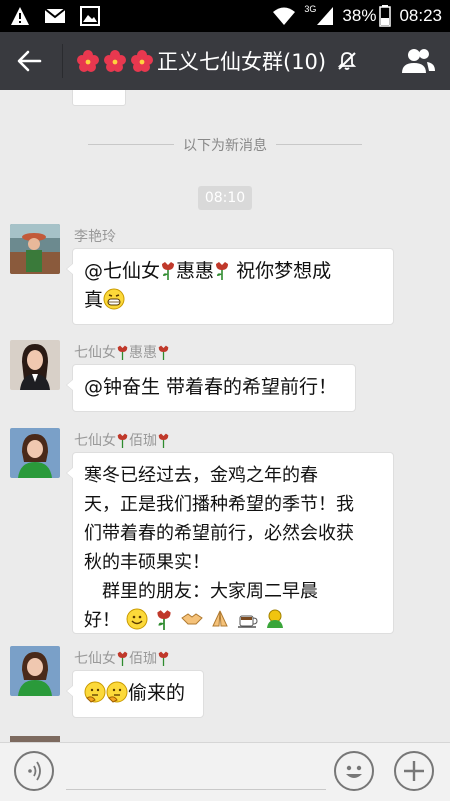  What do you see at coordinates (385, 16) in the screenshot?
I see `battery-icon` at bounding box center [385, 16].